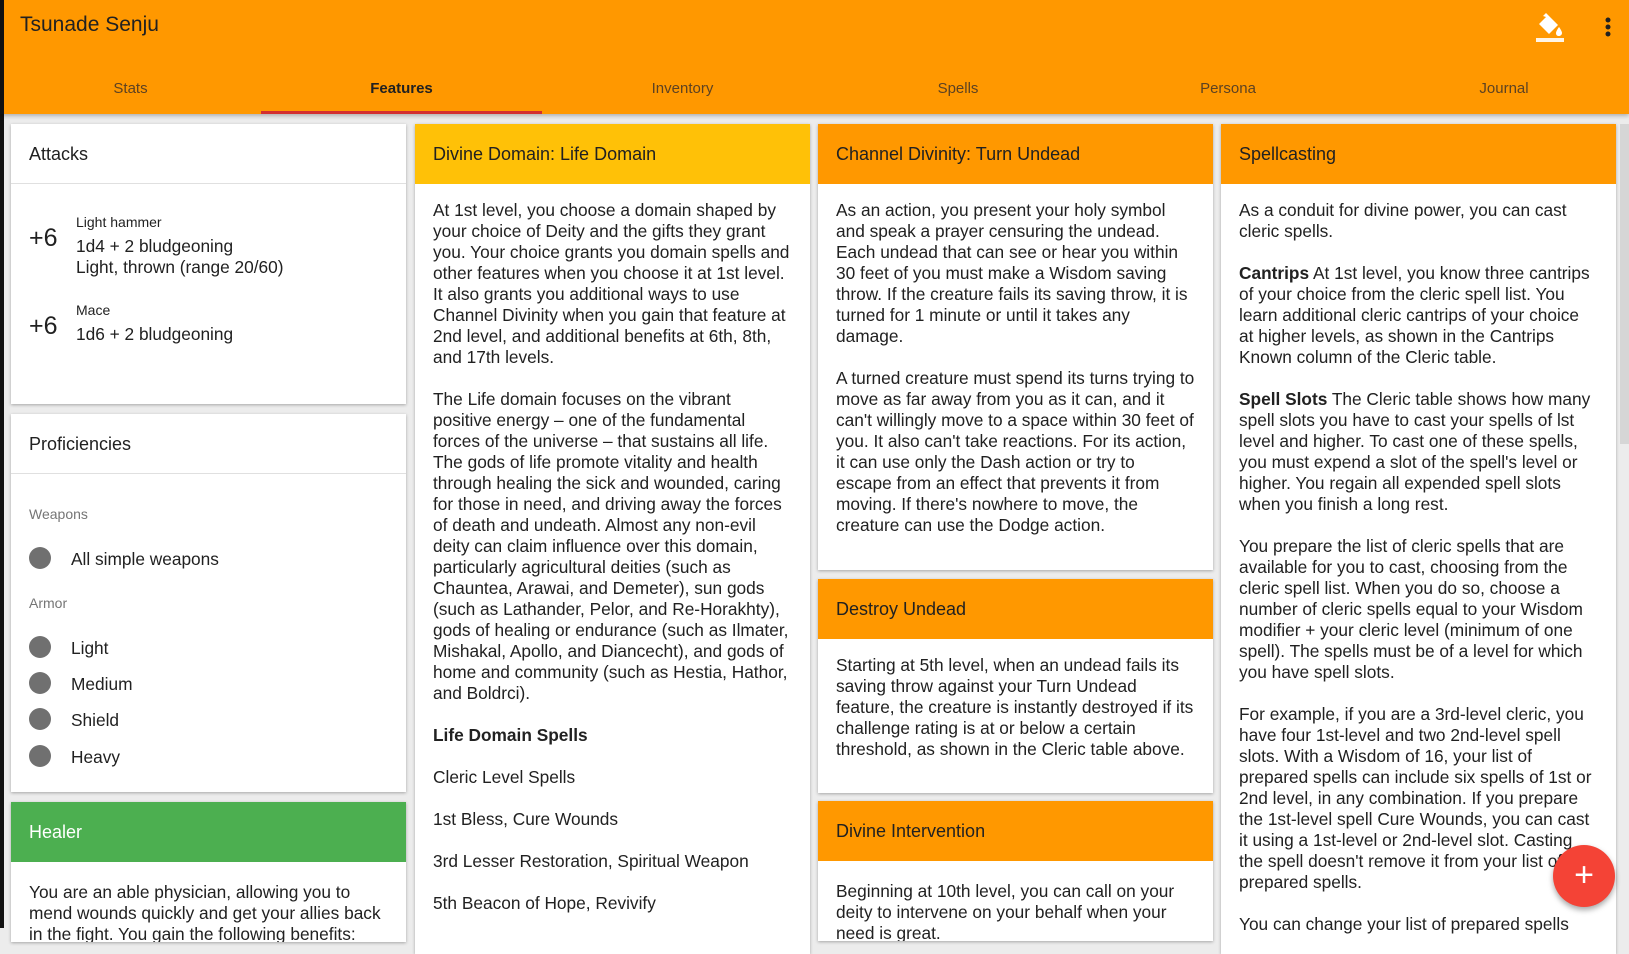 This screenshot has width=1629, height=954. What do you see at coordinates (48, 603) in the screenshot?
I see `armor-label: Armor` at bounding box center [48, 603].